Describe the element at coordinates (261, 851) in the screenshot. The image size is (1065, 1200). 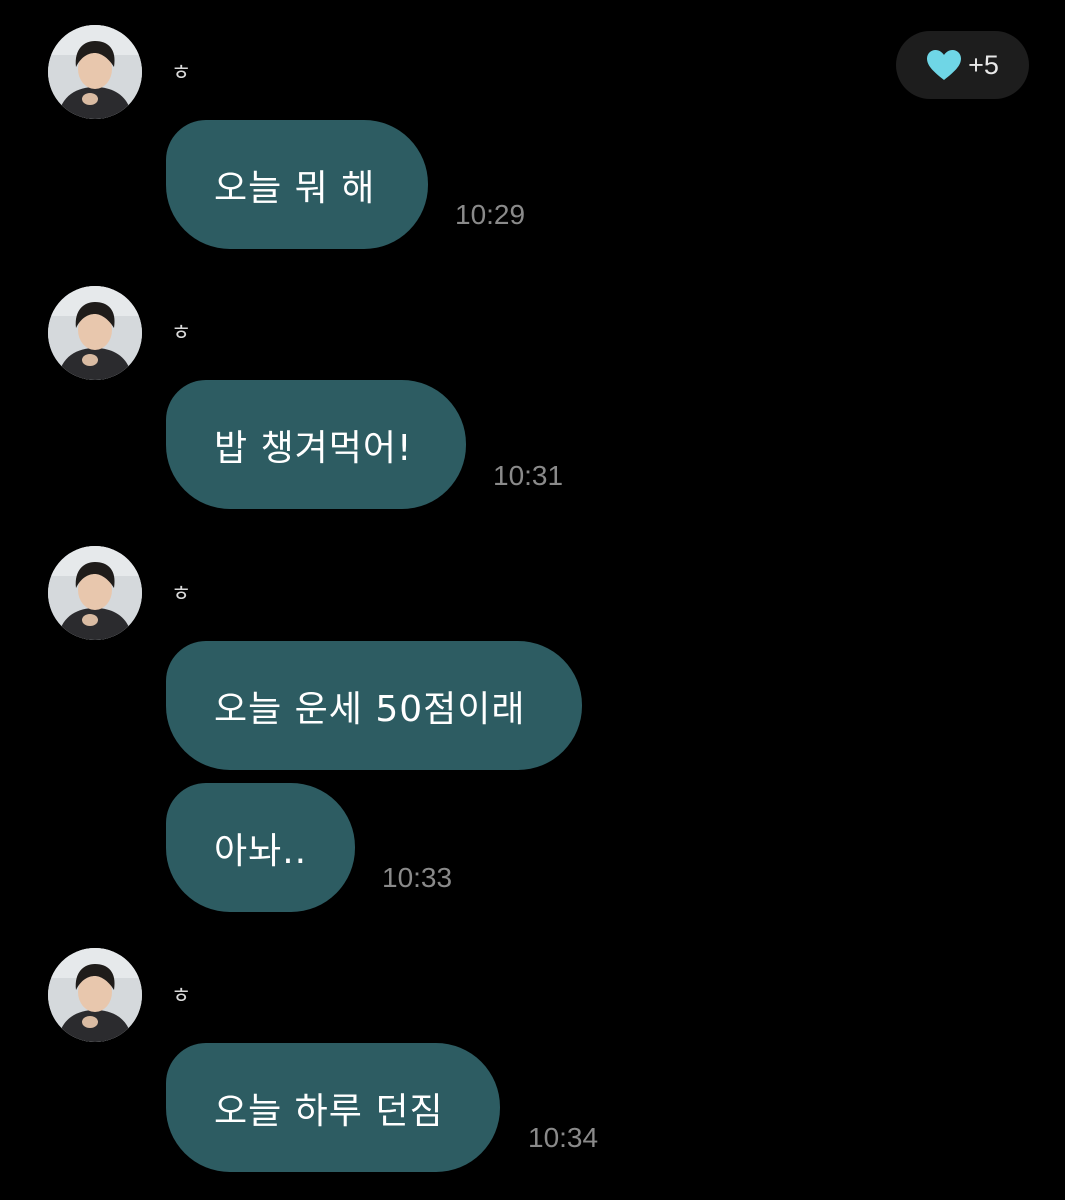
I see `message-text: 아놔..` at that location.